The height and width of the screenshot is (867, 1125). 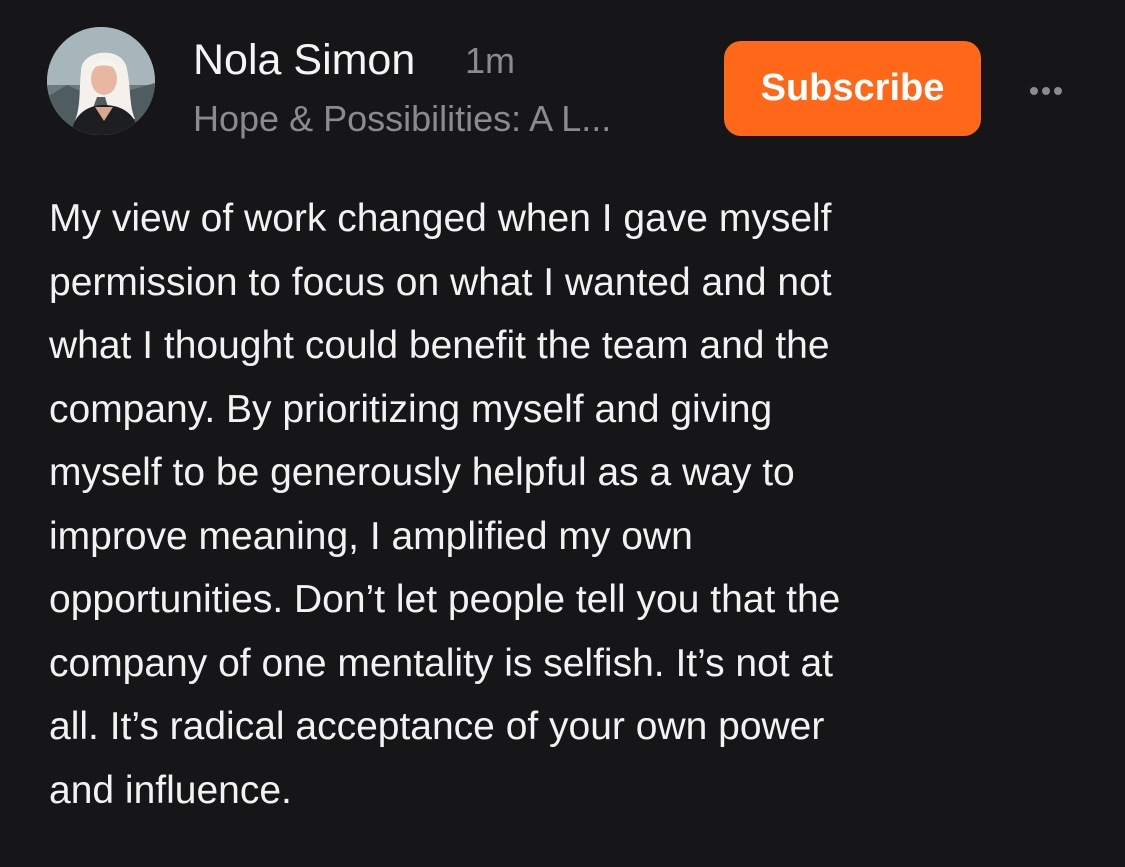 I want to click on author-avatar, so click(x=101, y=81).